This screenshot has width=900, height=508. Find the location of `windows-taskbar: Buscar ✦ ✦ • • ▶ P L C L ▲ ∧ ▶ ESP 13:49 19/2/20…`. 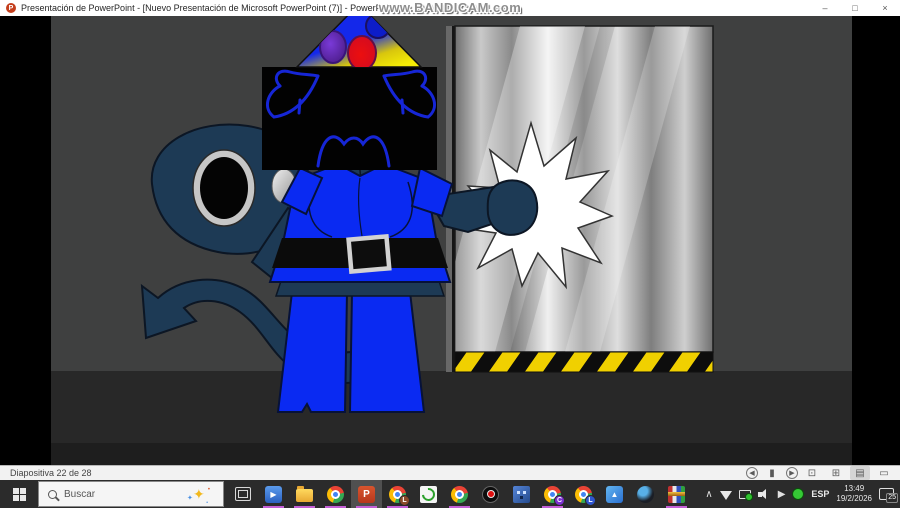

windows-taskbar: Buscar ✦ ✦ • • ▶ P L C L ▲ ∧ ▶ ESP 13:49 19/2/20… is located at coordinates (450, 494).